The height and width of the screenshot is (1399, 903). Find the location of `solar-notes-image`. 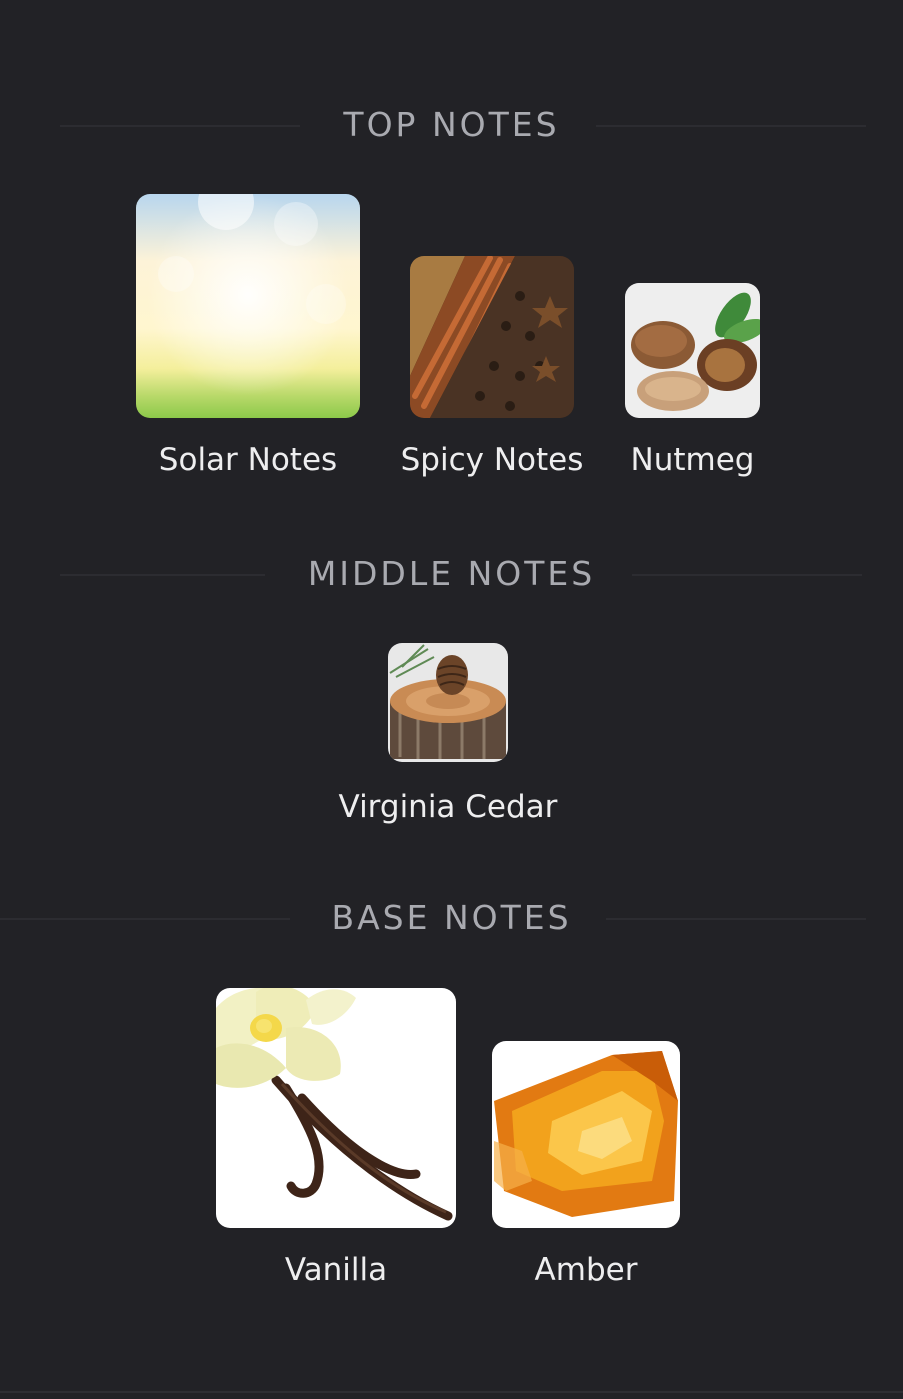

solar-notes-image is located at coordinates (248, 306).